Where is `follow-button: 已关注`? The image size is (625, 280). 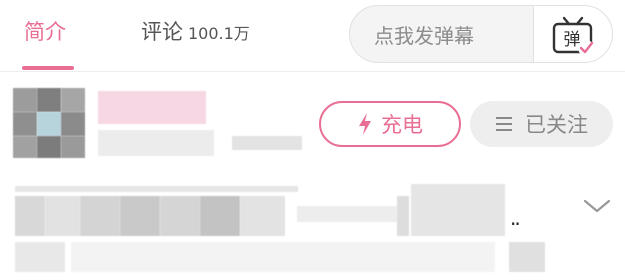 follow-button: 已关注 is located at coordinates (541, 124).